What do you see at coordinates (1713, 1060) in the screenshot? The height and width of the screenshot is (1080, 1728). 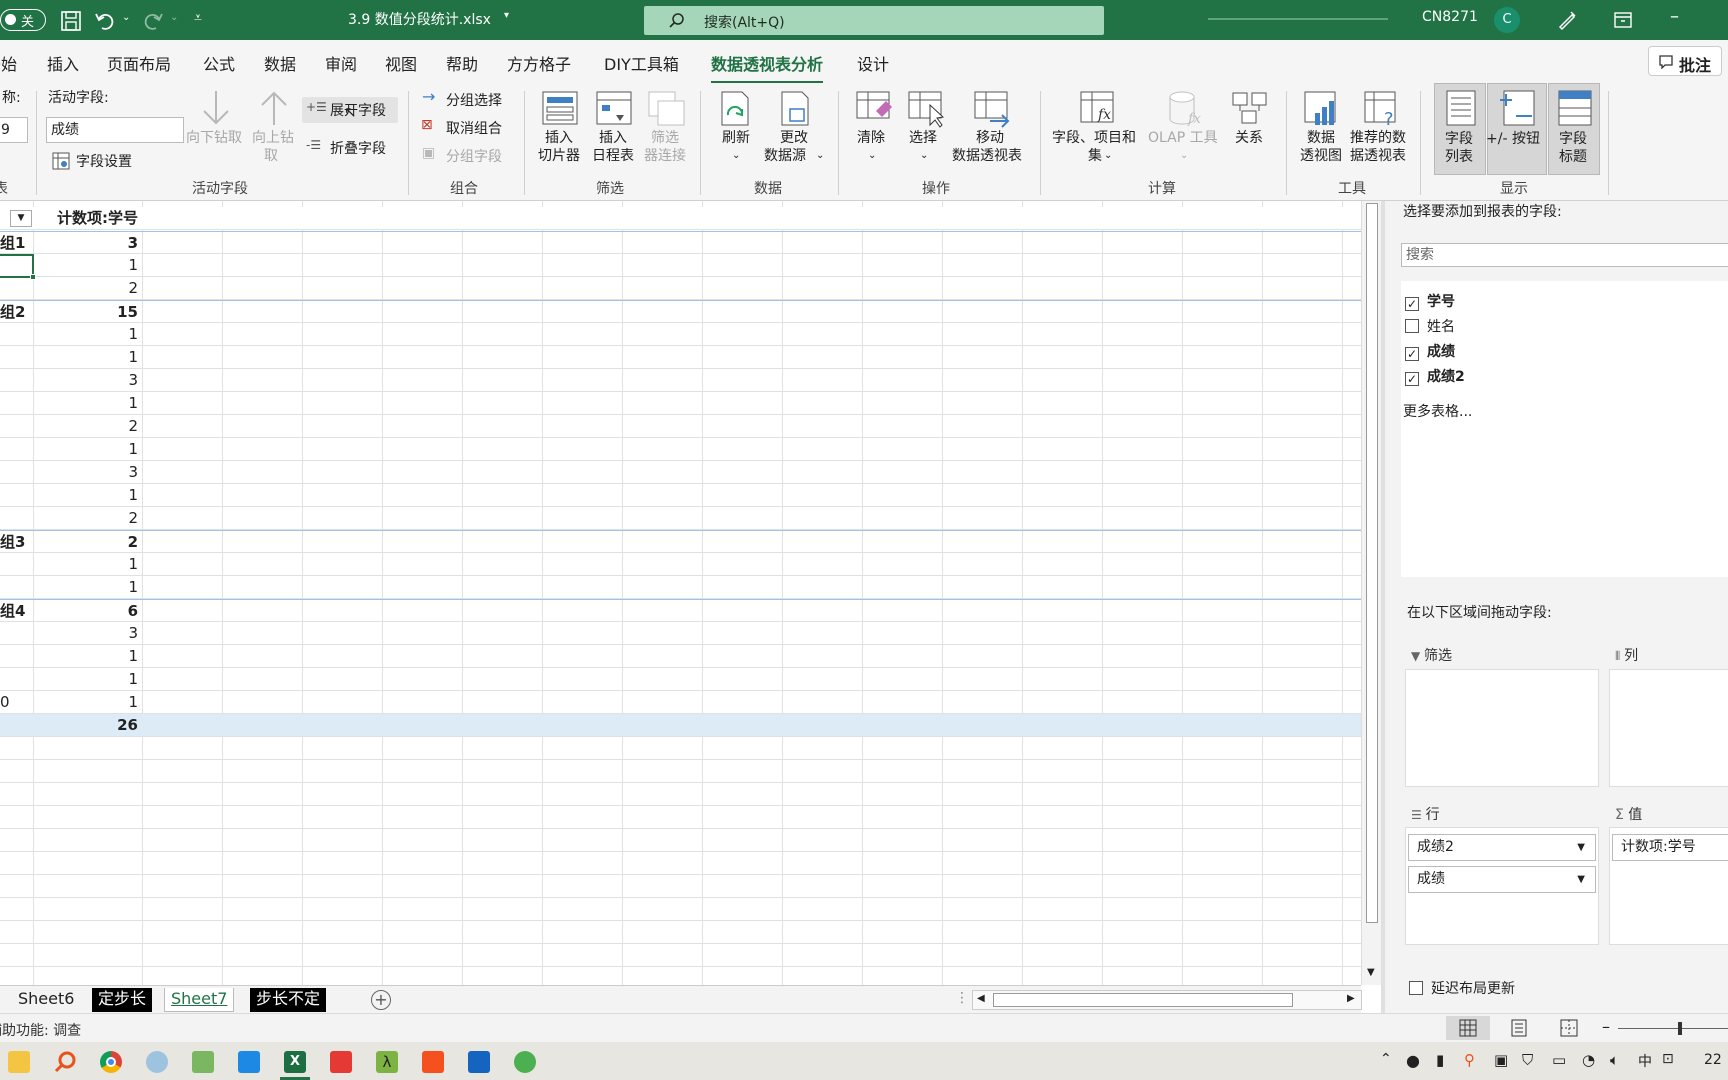 I see `clock-time: 22` at bounding box center [1713, 1060].